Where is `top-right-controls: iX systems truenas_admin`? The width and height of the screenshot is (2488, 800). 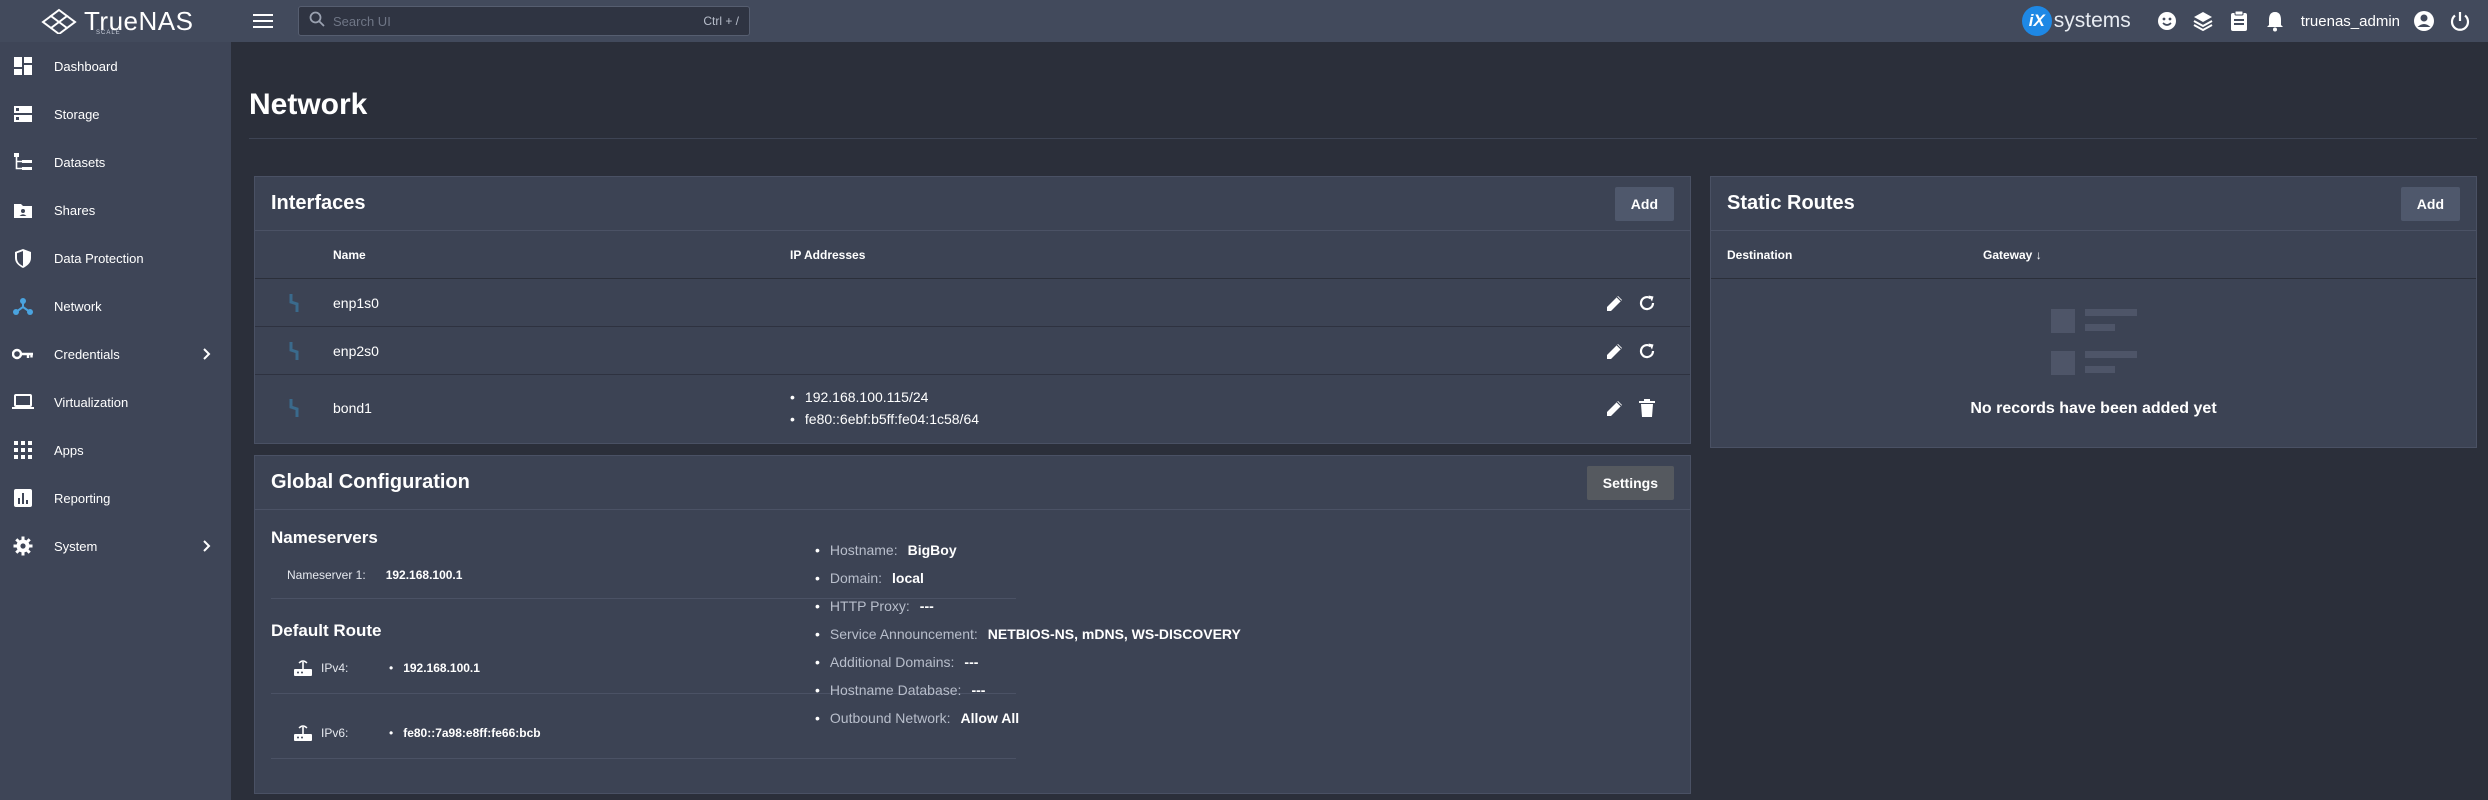 top-right-controls: iX systems truenas_admin is located at coordinates (2254, 21).